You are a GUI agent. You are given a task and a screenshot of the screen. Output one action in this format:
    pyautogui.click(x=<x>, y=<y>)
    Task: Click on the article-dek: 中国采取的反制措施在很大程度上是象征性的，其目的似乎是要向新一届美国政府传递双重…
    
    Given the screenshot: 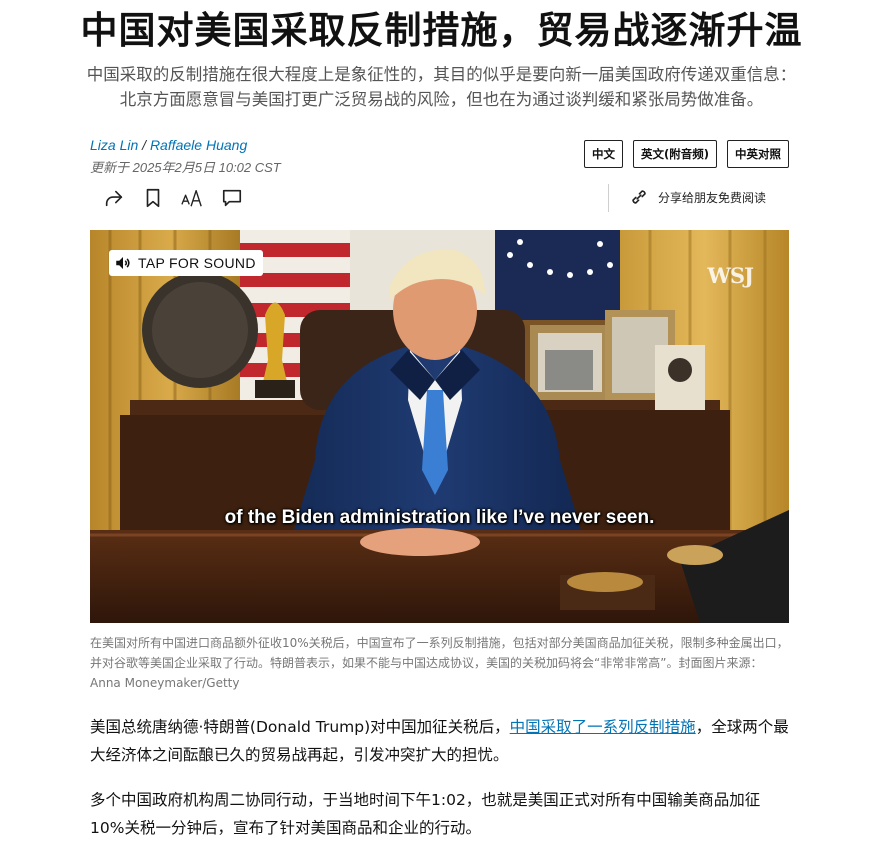 What is the action you would take?
    pyautogui.click(x=441, y=87)
    